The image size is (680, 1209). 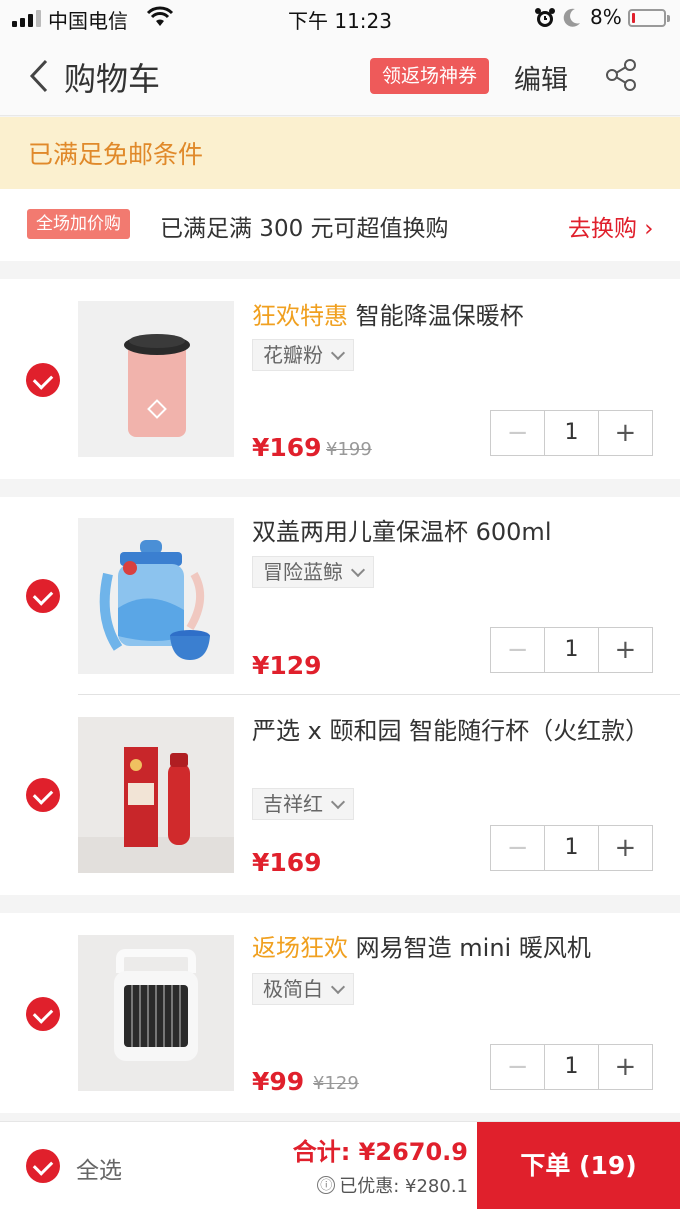 What do you see at coordinates (293, 989) in the screenshot?
I see `spec-label: 极简白` at bounding box center [293, 989].